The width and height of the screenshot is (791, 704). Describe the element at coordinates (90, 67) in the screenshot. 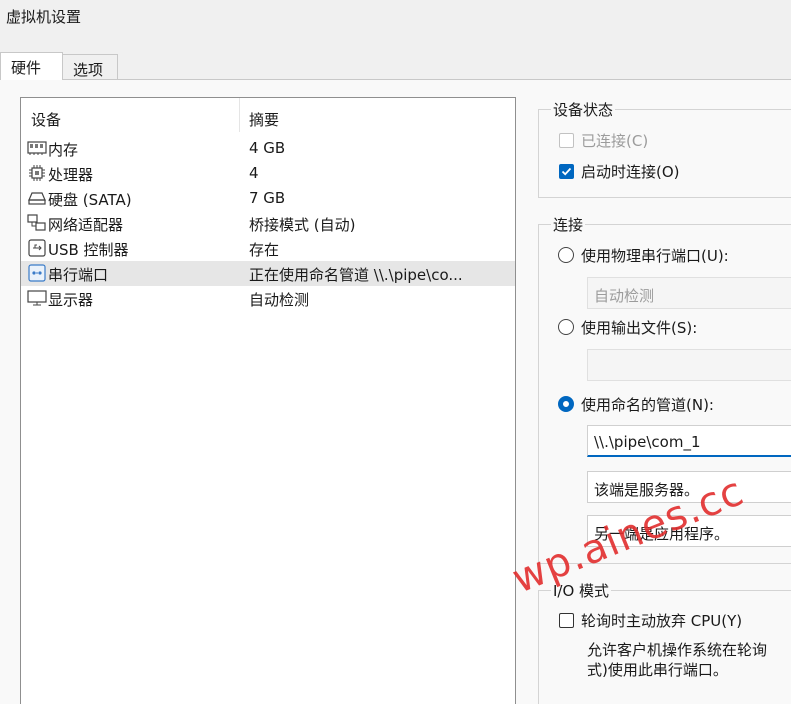

I see `tab-options: 选项` at that location.